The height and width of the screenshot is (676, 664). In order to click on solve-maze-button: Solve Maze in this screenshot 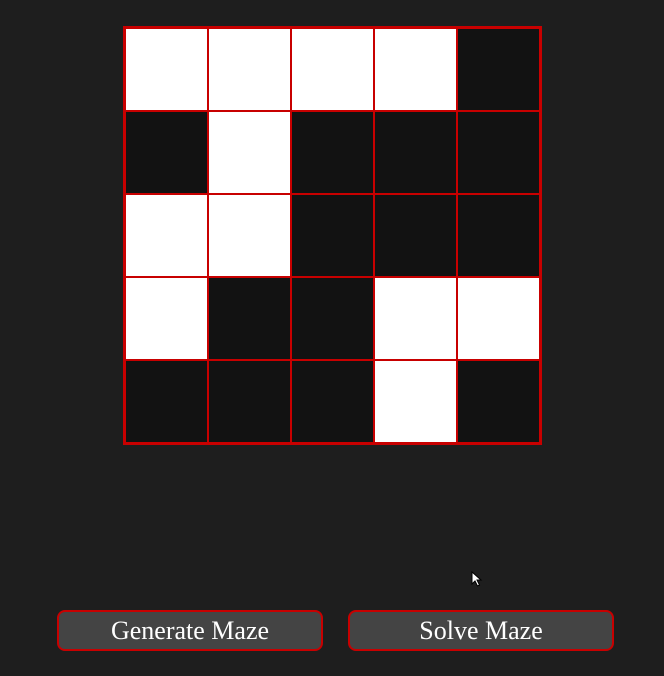, I will do `click(481, 630)`.